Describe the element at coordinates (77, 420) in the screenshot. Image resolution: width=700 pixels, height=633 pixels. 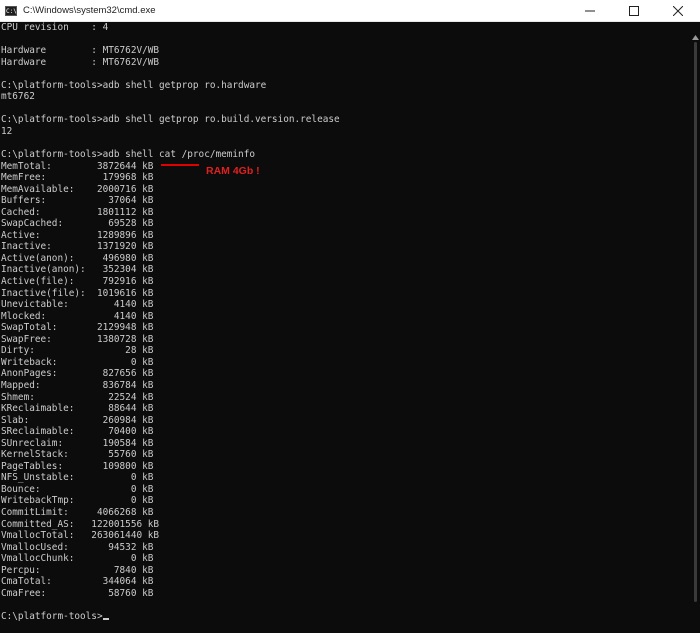
I see `terminal-line: Slab: 260984 kB` at that location.